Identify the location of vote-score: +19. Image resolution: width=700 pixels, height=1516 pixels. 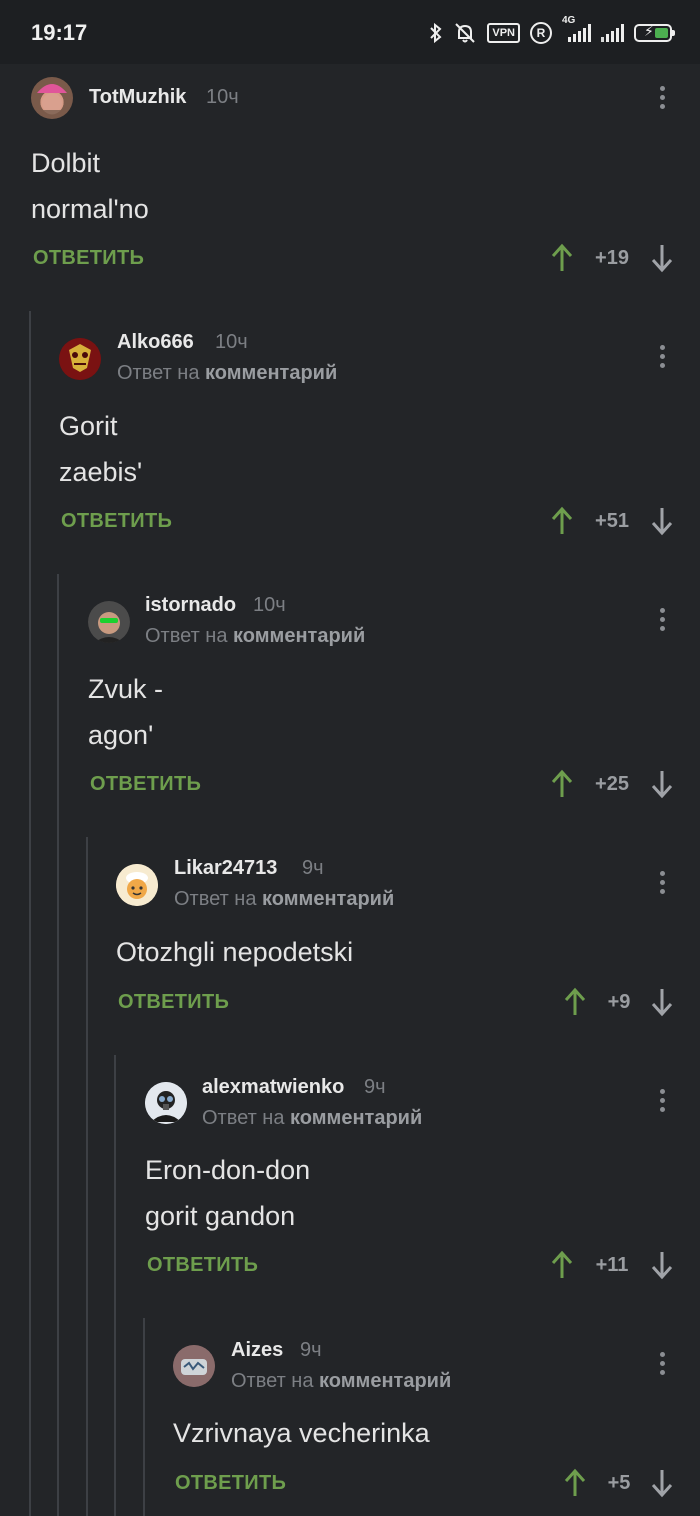
(612, 258).